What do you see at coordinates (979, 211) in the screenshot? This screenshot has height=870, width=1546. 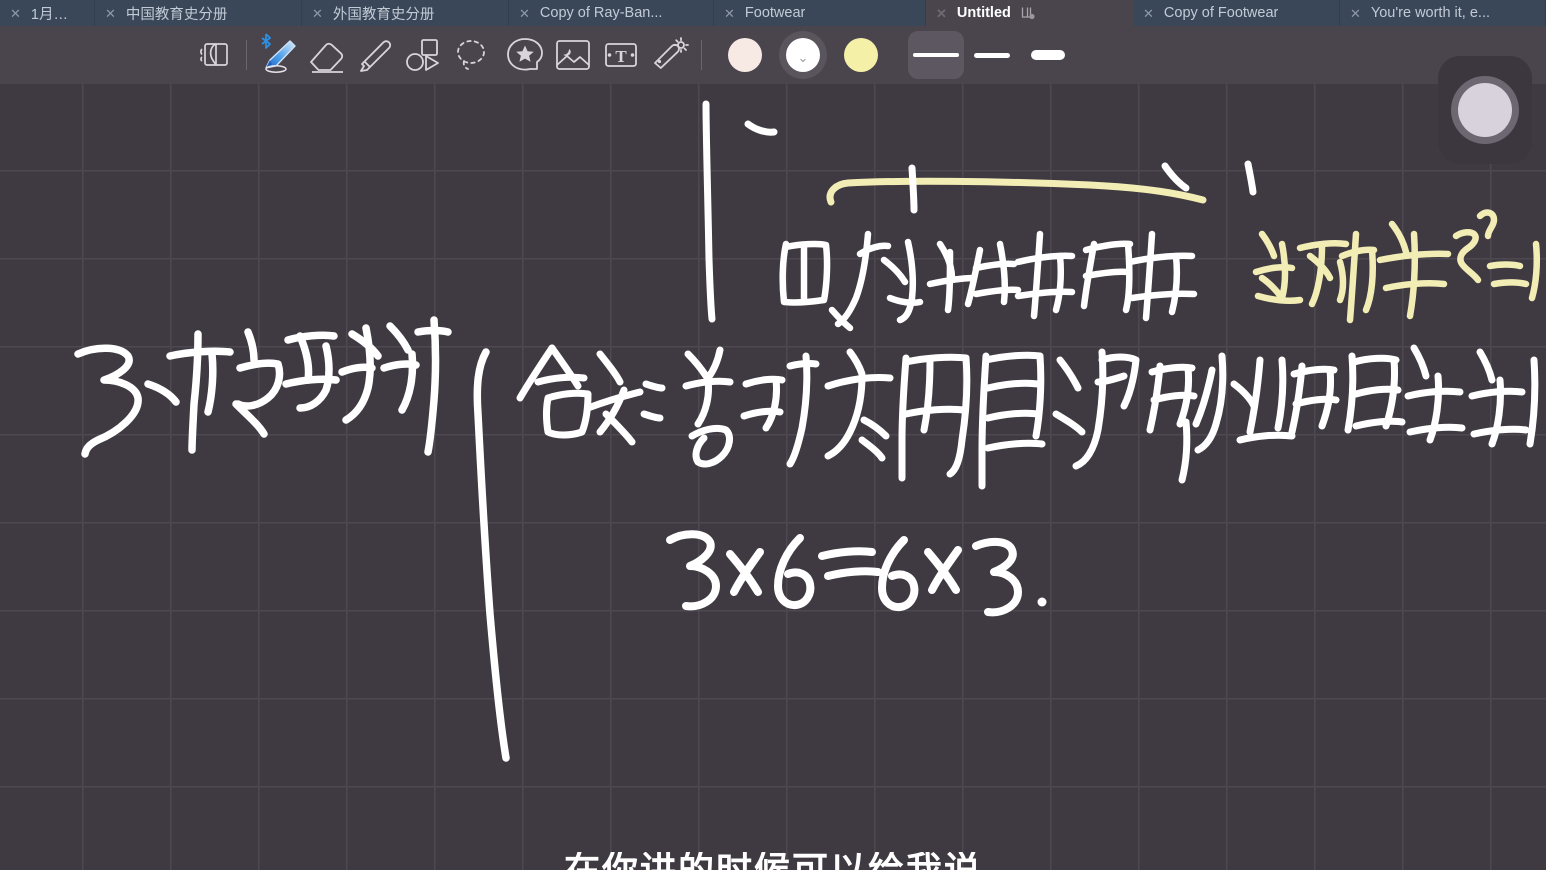 I see `white-ink-strokes-top` at bounding box center [979, 211].